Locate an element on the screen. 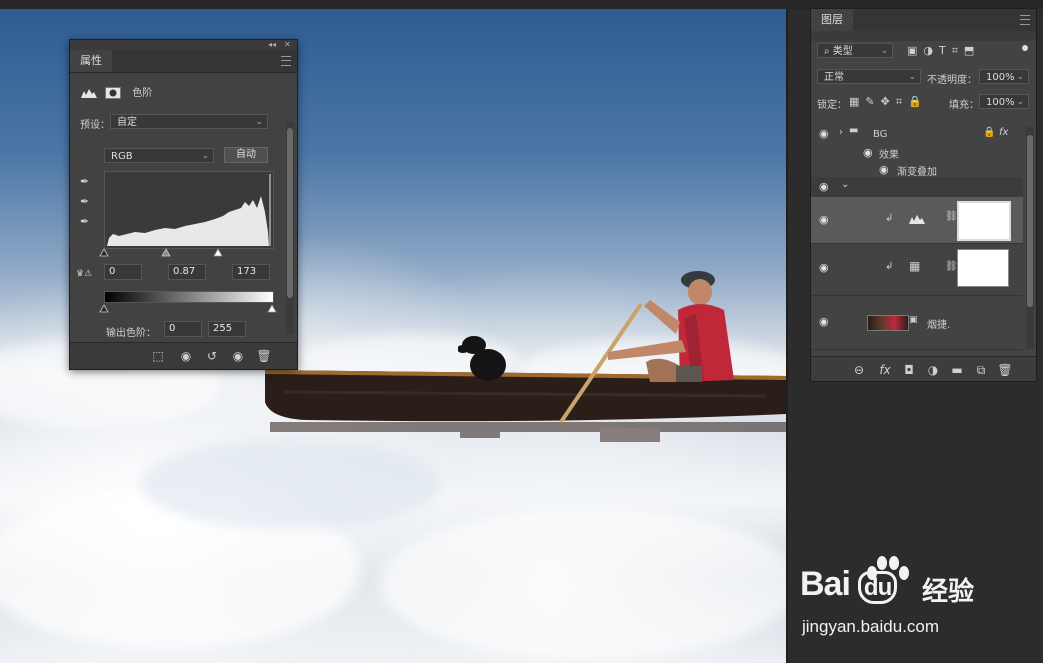 The image size is (1043, 663). fill-field: 100% ⌄ is located at coordinates (1004, 101).